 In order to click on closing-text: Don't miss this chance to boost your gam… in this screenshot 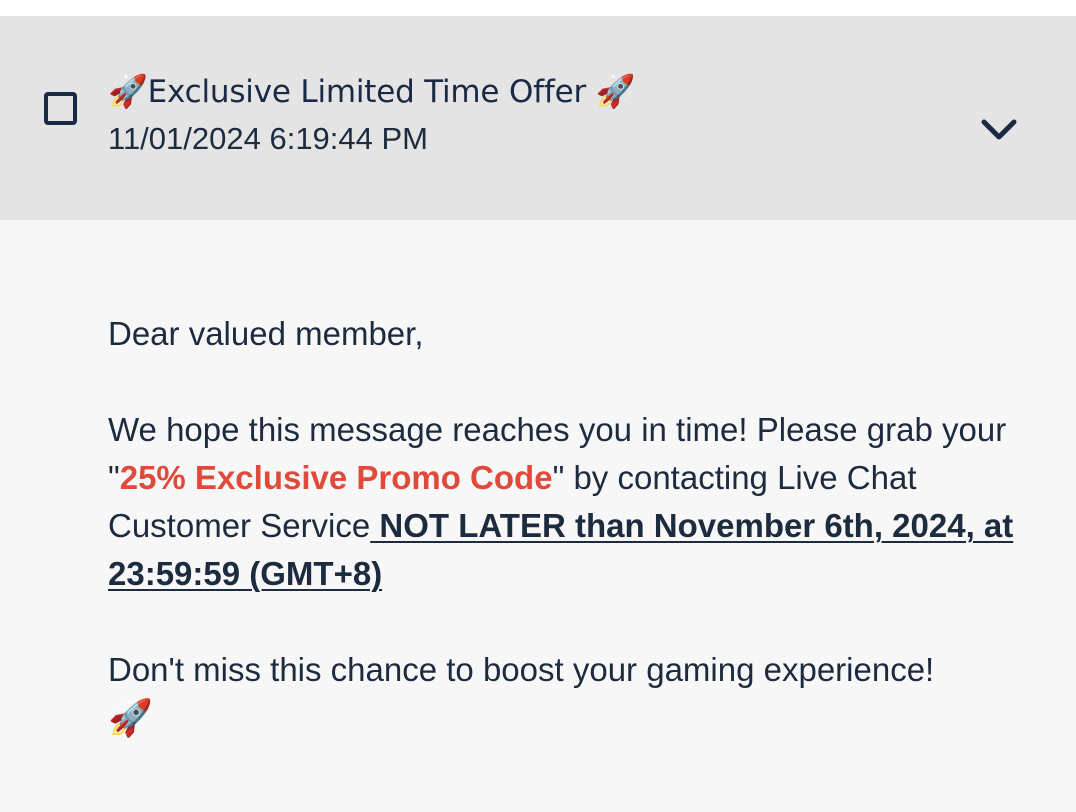, I will do `click(521, 669)`.